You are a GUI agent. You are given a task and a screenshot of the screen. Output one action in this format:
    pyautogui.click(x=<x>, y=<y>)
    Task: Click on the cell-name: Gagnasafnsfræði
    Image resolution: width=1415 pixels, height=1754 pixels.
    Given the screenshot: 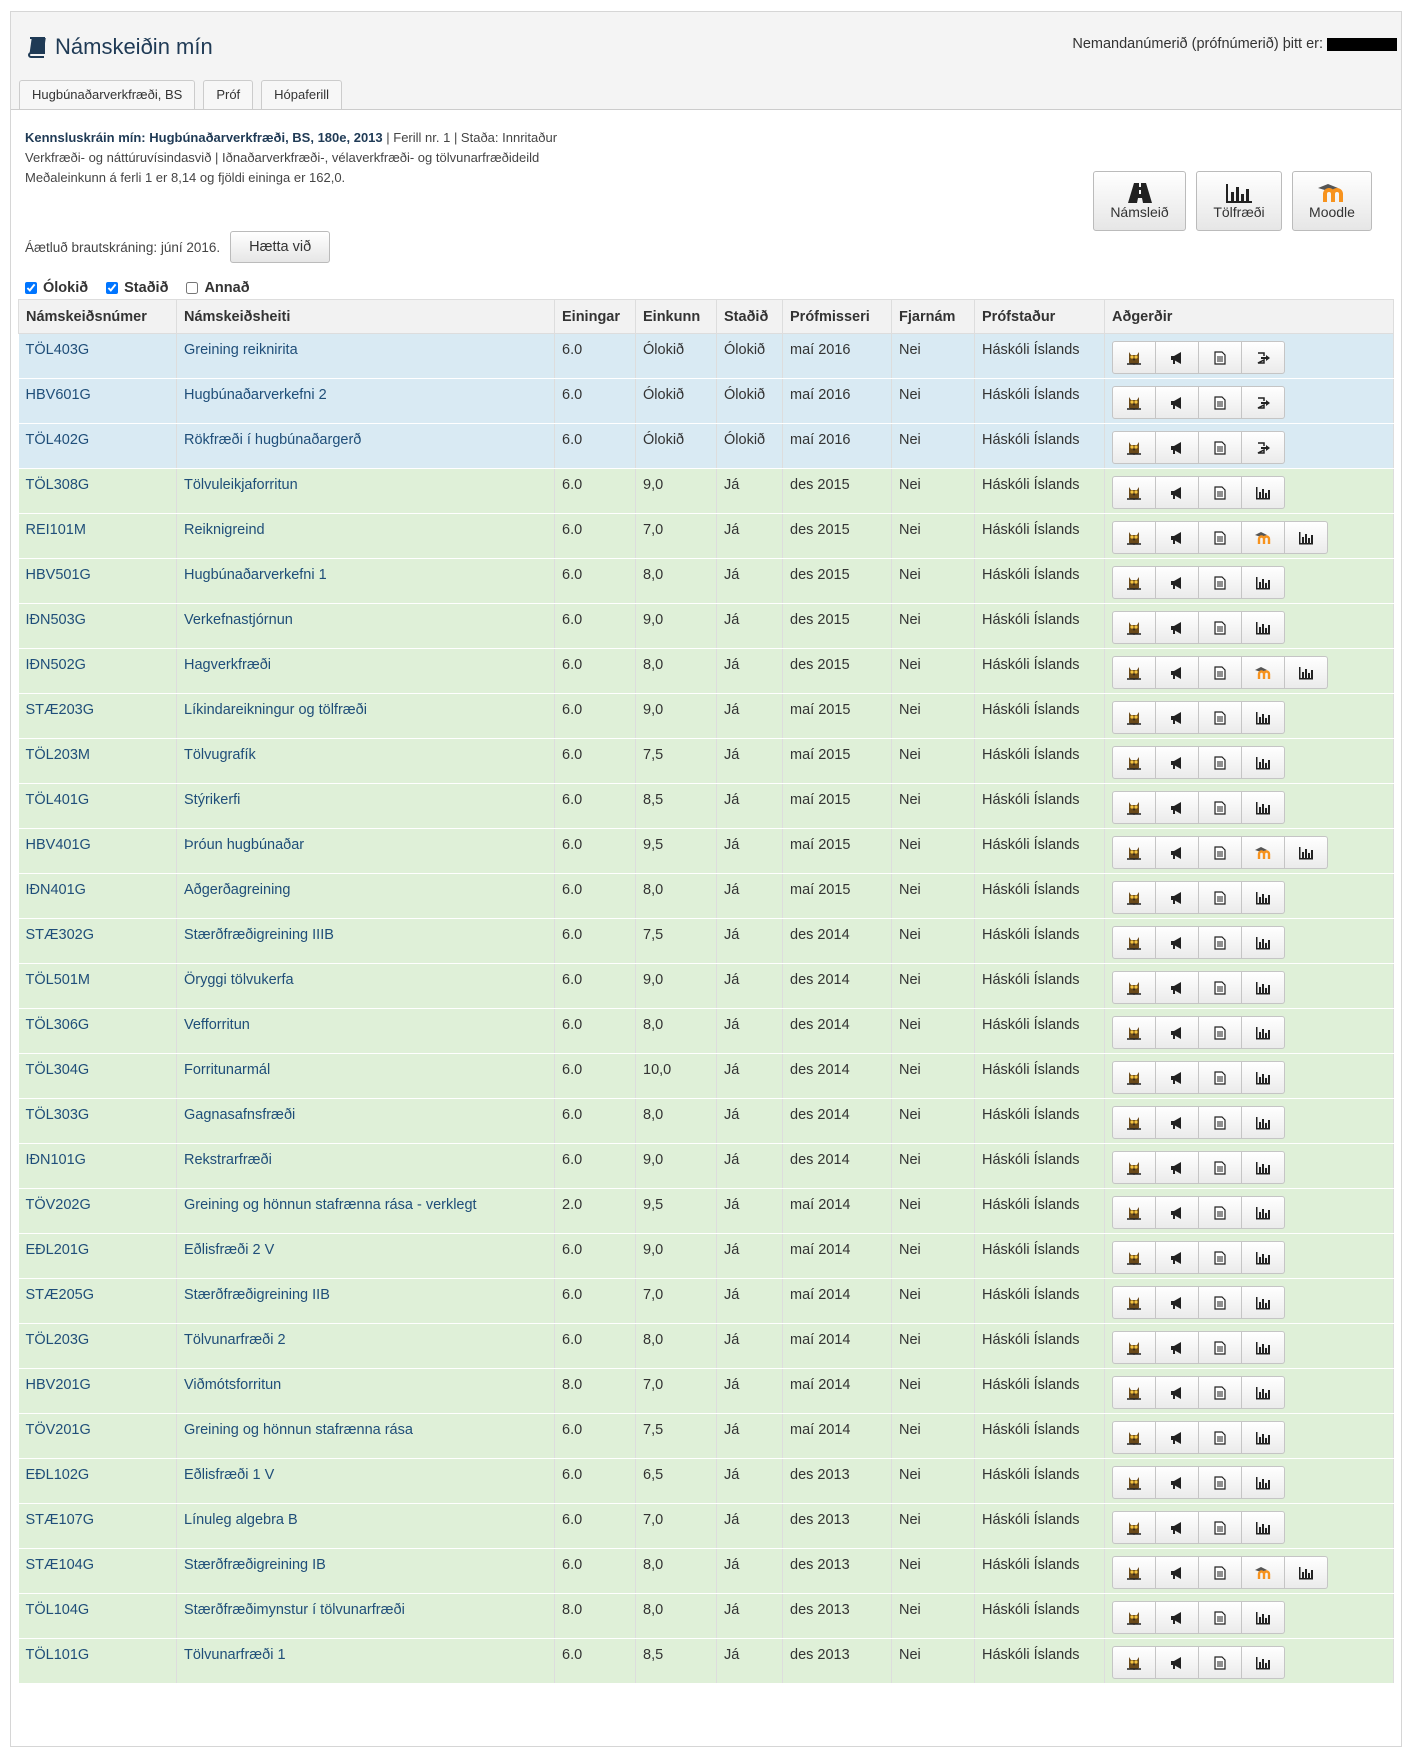 What is the action you would take?
    pyautogui.click(x=365, y=1121)
    